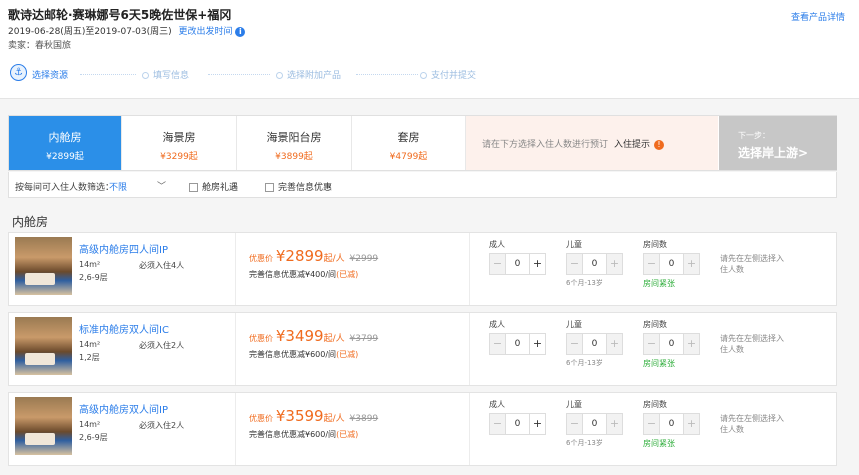  What do you see at coordinates (89, 357) in the screenshot?
I see `room-floors: 1,2层` at bounding box center [89, 357].